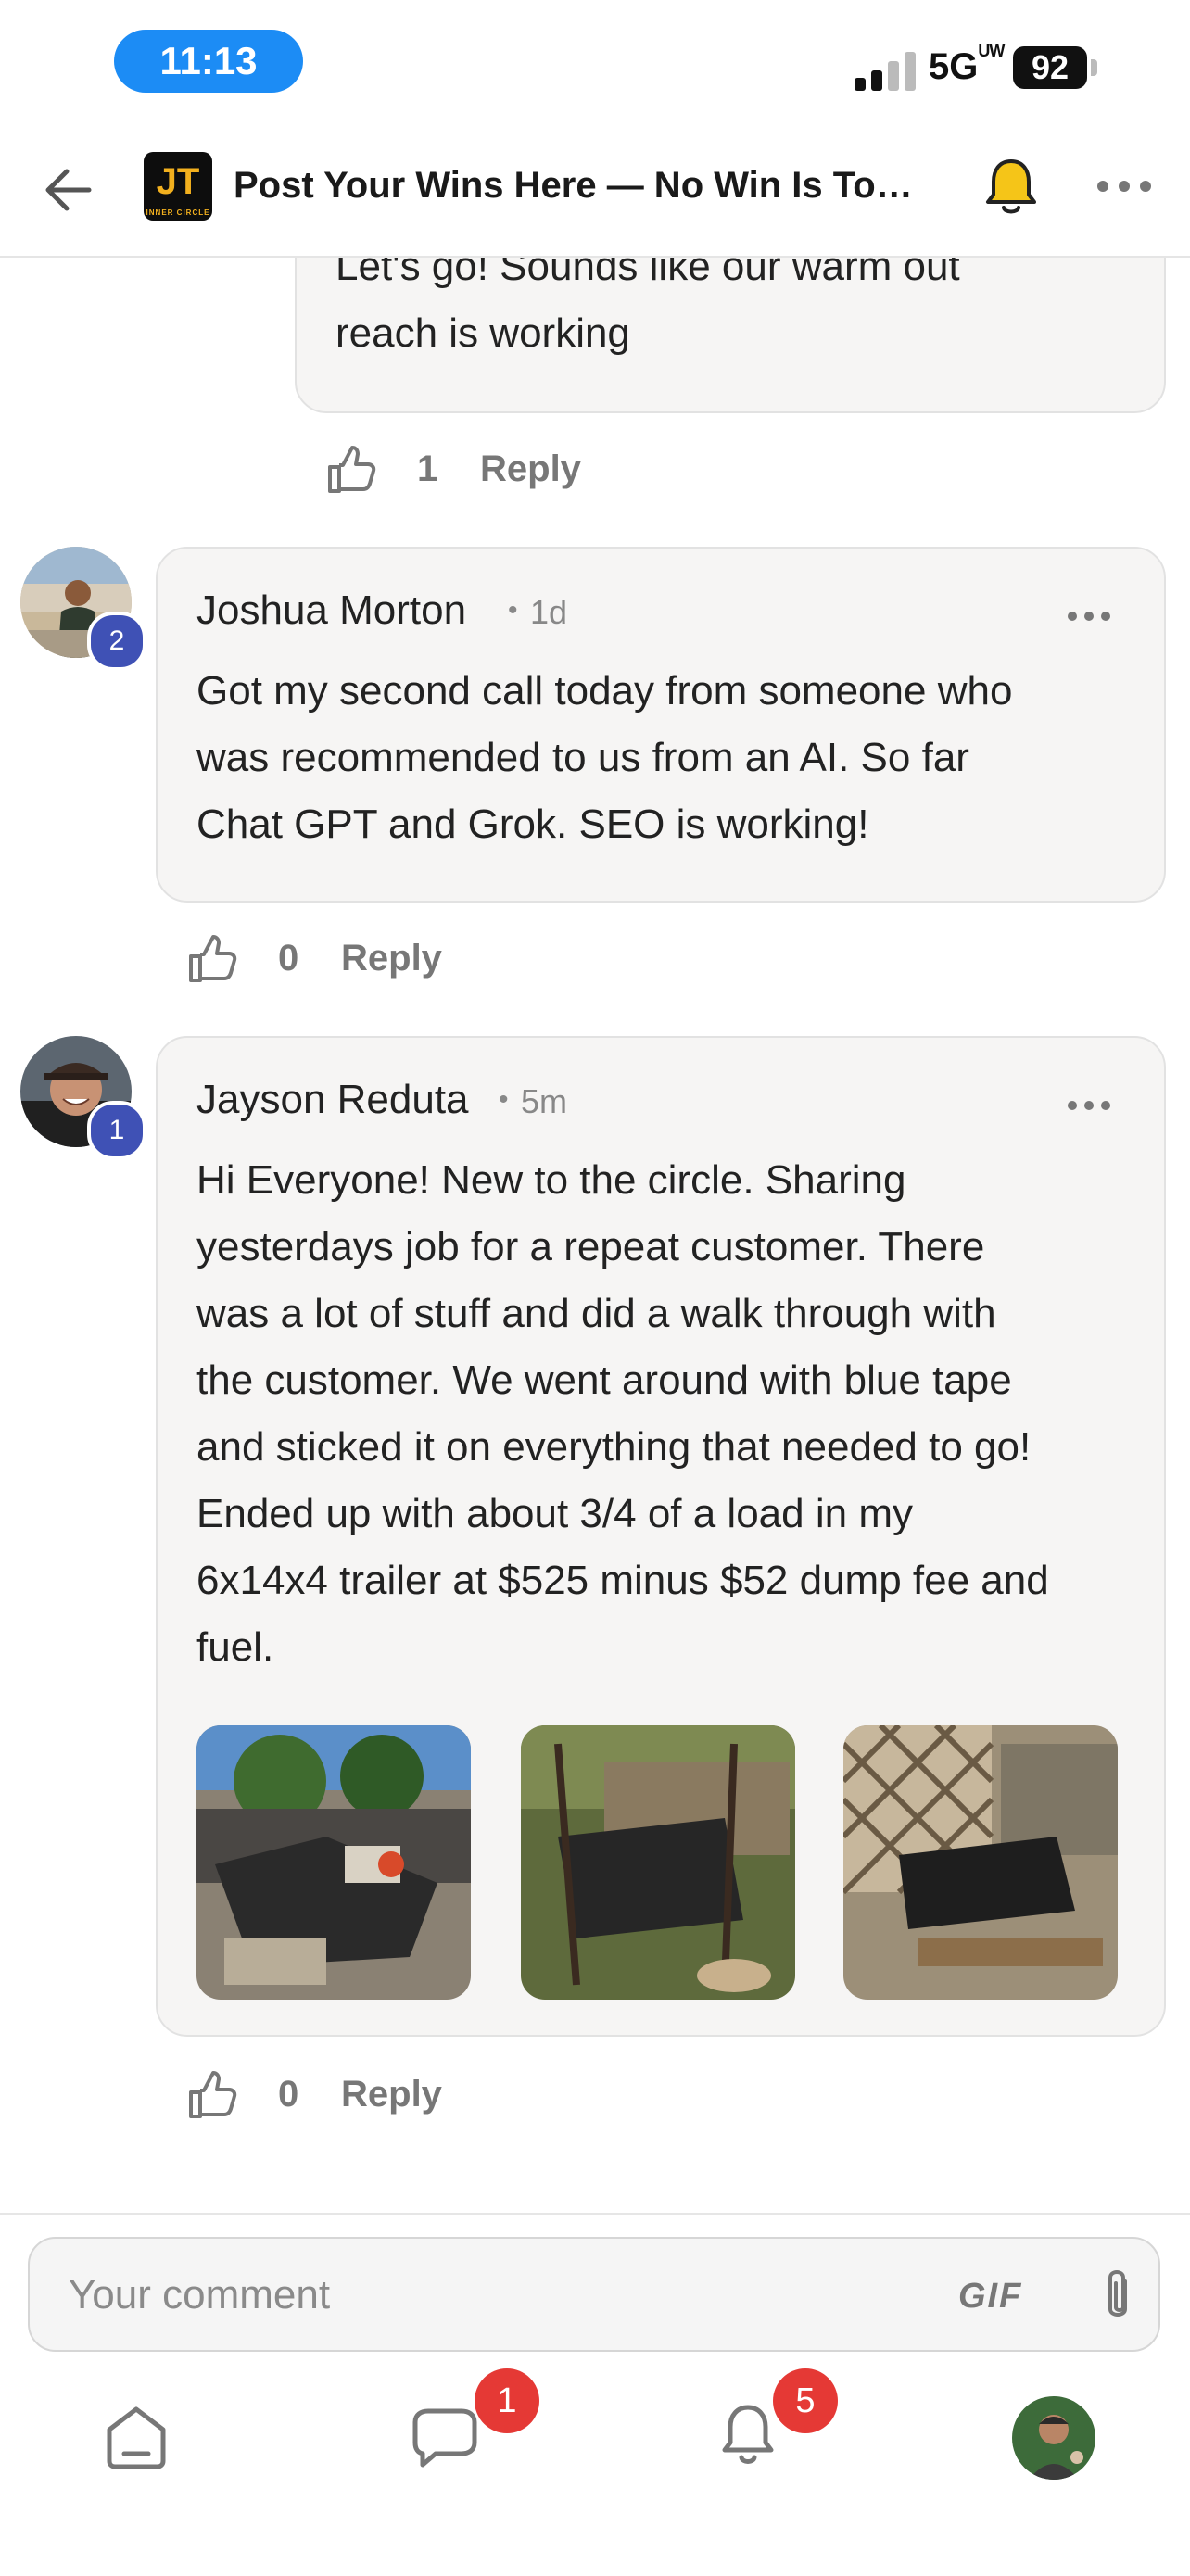  I want to click on notifications-badge: 5, so click(805, 2400).